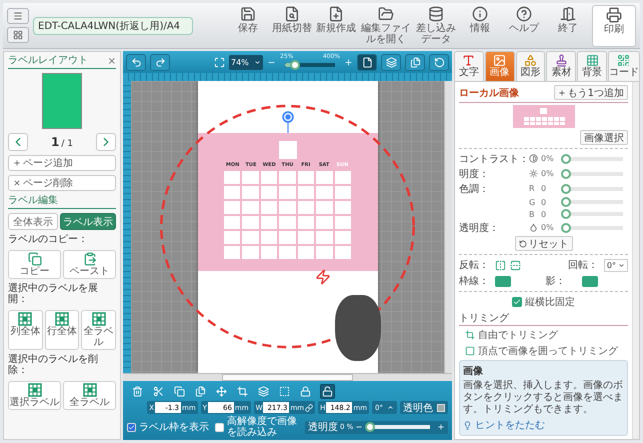 The width and height of the screenshot is (643, 443). What do you see at coordinates (424, 407) in the screenshot?
I see `transparent-color-button: 透明色` at bounding box center [424, 407].